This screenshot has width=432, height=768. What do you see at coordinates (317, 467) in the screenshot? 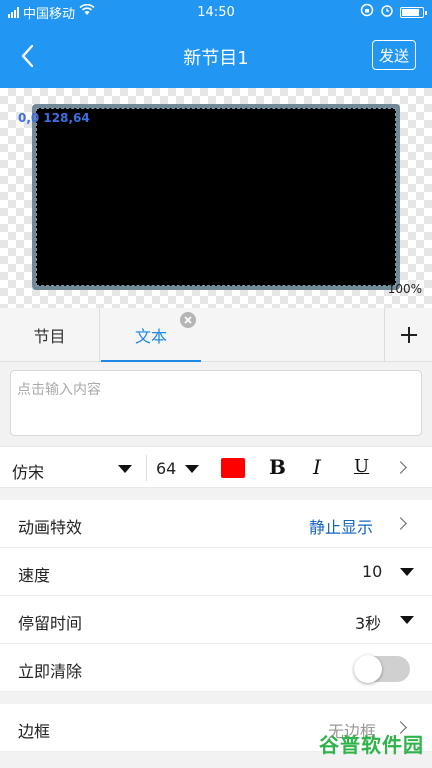
I see `italic-button: I` at bounding box center [317, 467].